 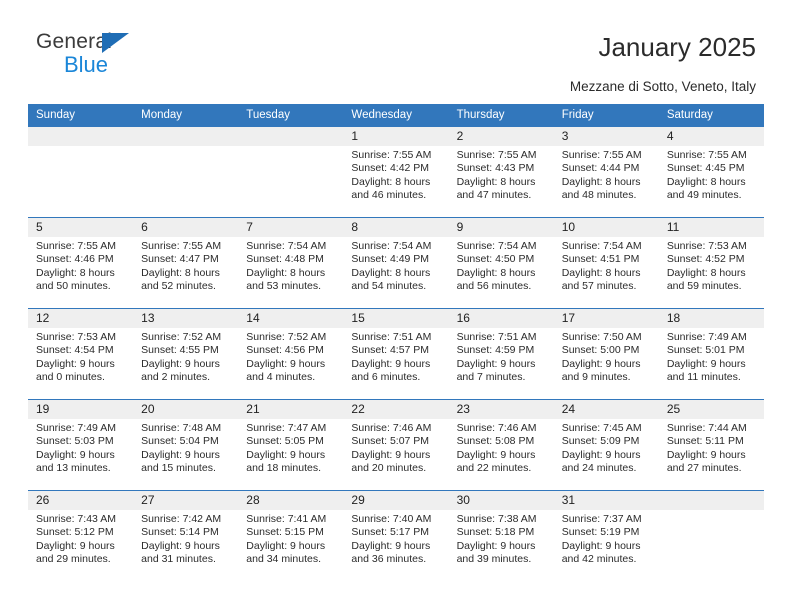 What do you see at coordinates (285, 259) in the screenshot?
I see `sunset-text: Sunset: 4:48 PM` at bounding box center [285, 259].